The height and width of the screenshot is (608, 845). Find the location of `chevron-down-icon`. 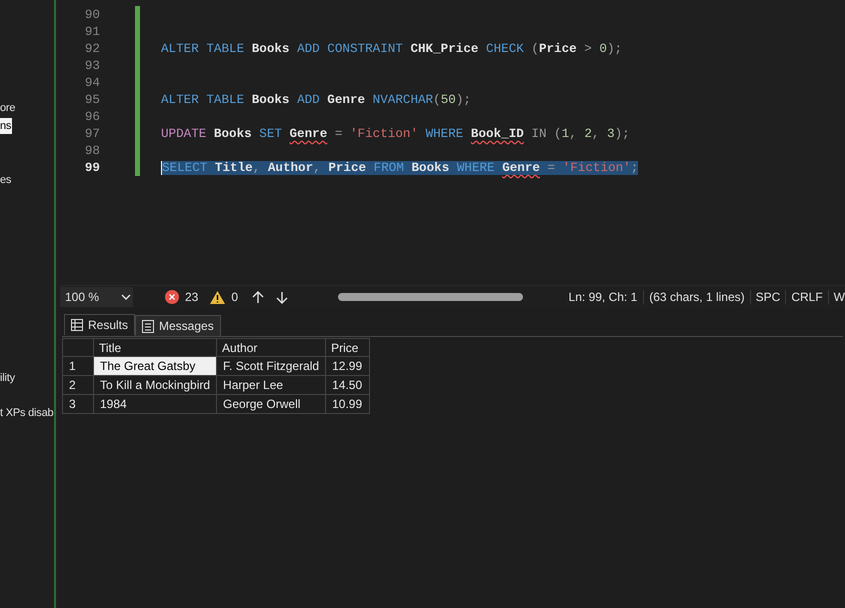

chevron-down-icon is located at coordinates (126, 297).